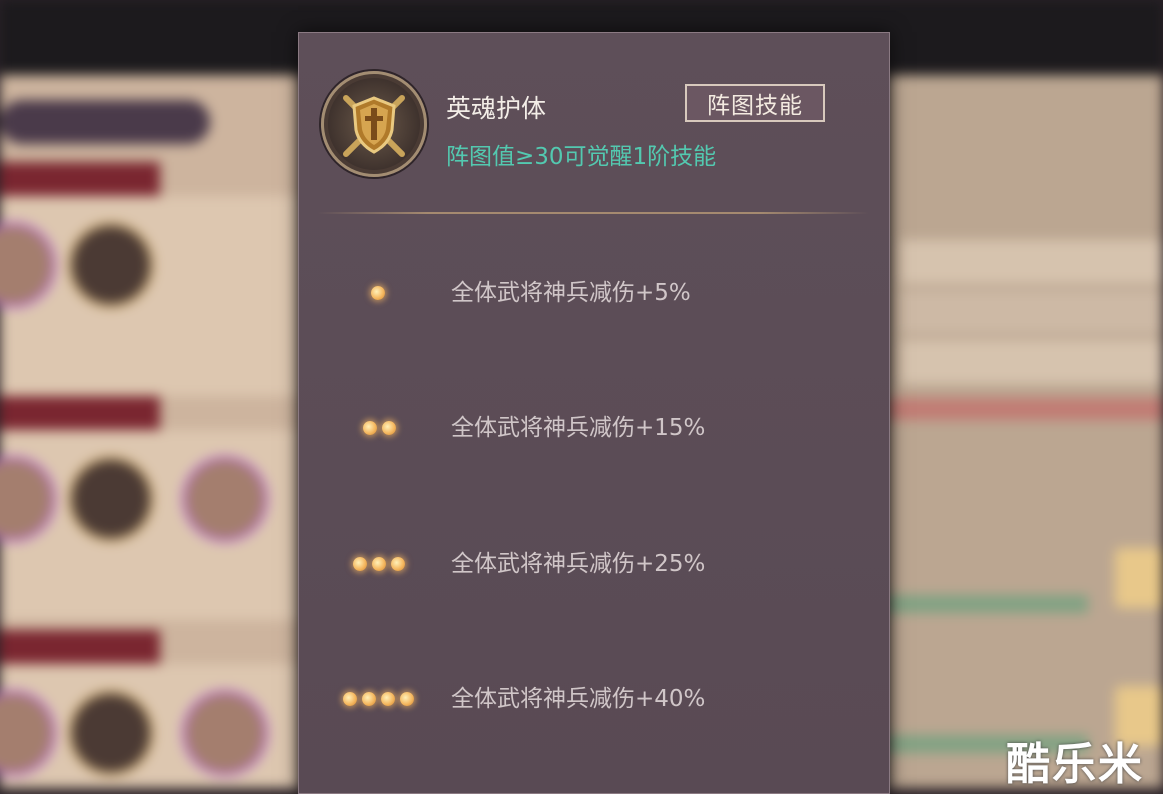 This screenshot has width=1163, height=794. I want to click on skill-level-row-1: 全体武将神兵减伤+5%, so click(593, 293).